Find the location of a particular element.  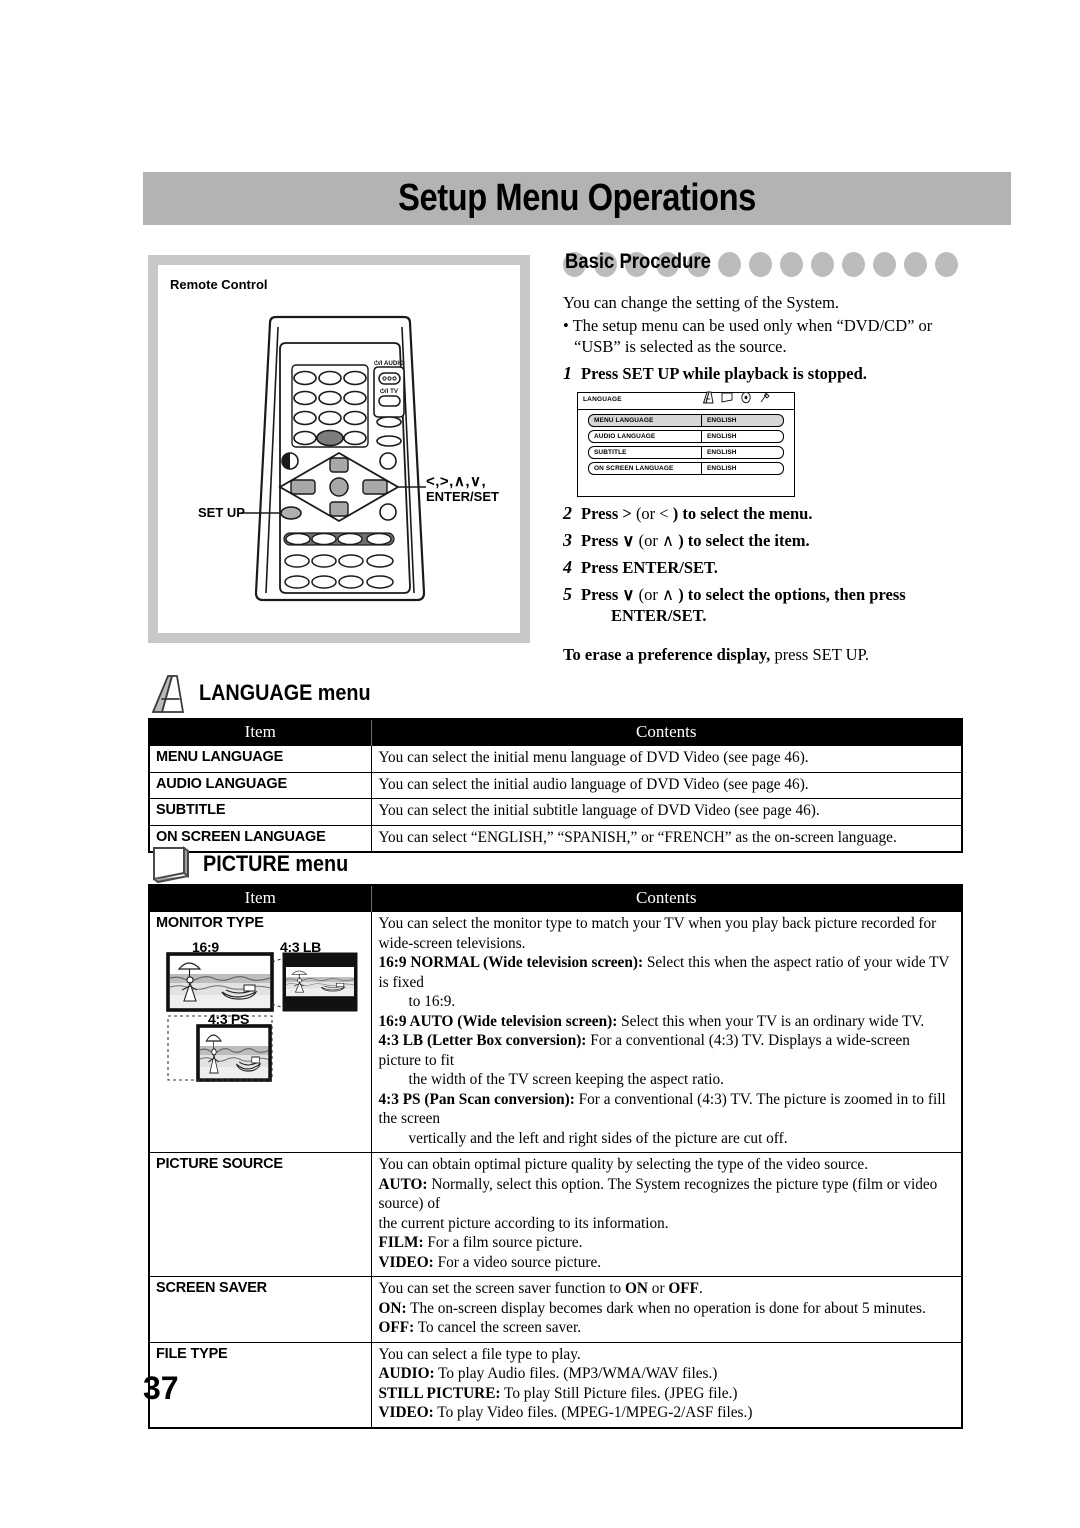

step-4-number: 4 is located at coordinates (567, 567).